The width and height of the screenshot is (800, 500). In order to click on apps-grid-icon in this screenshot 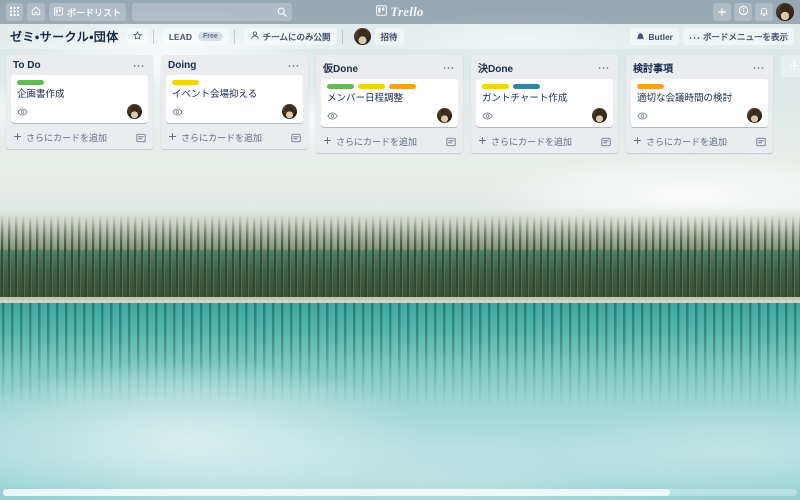, I will do `click(14, 12)`.